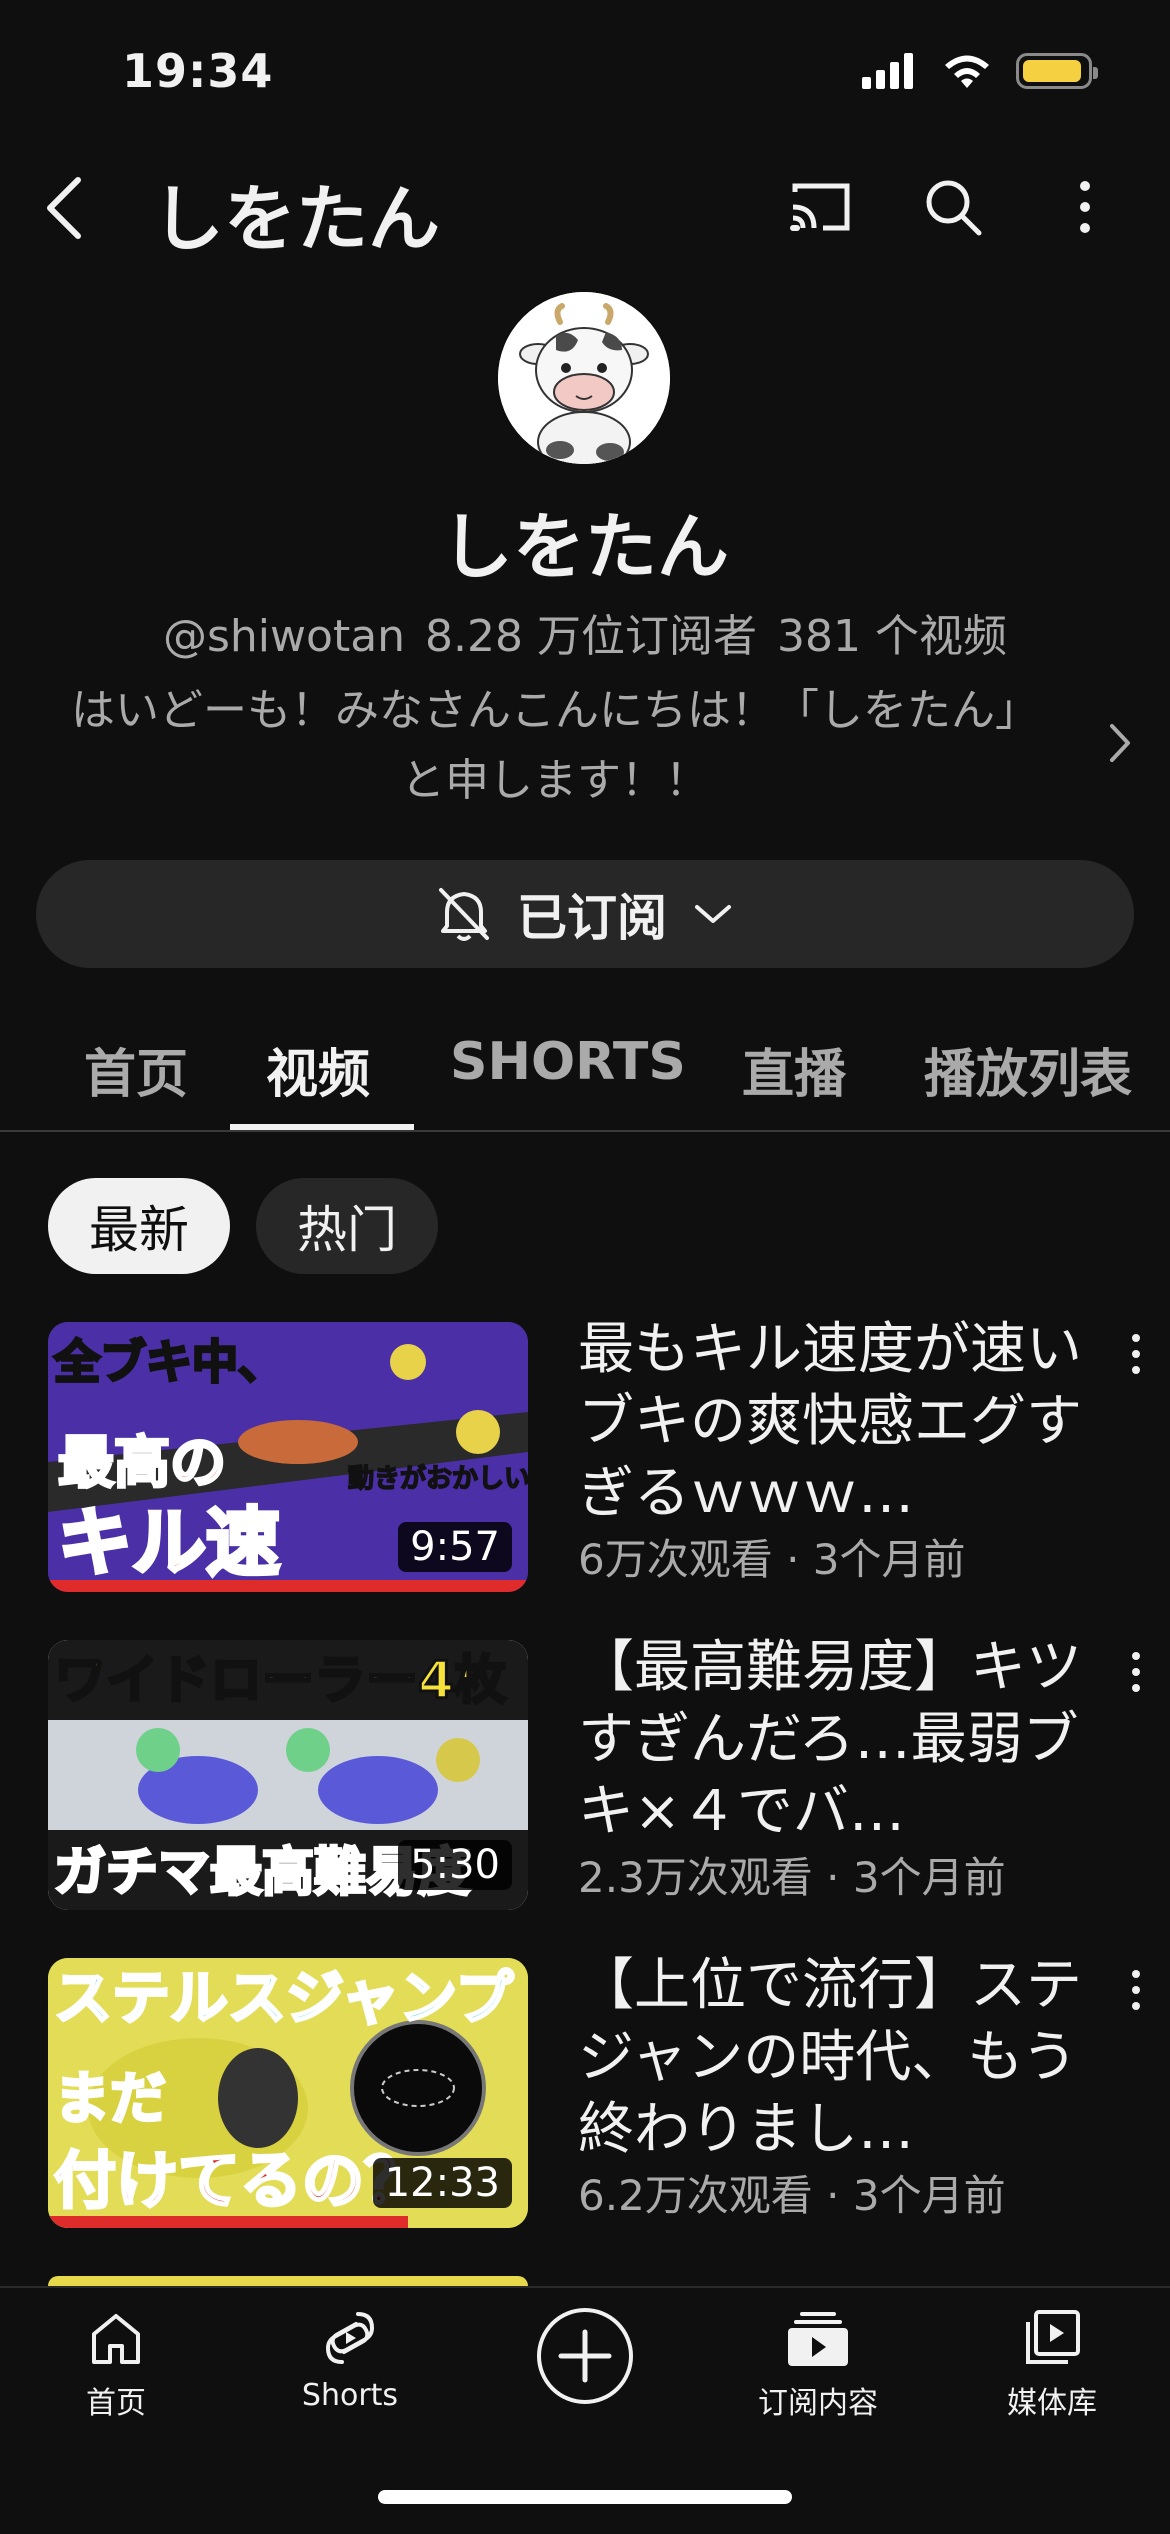 Image resolution: width=1170 pixels, height=2534 pixels. What do you see at coordinates (350, 2338) in the screenshot?
I see `shorts-icon` at bounding box center [350, 2338].